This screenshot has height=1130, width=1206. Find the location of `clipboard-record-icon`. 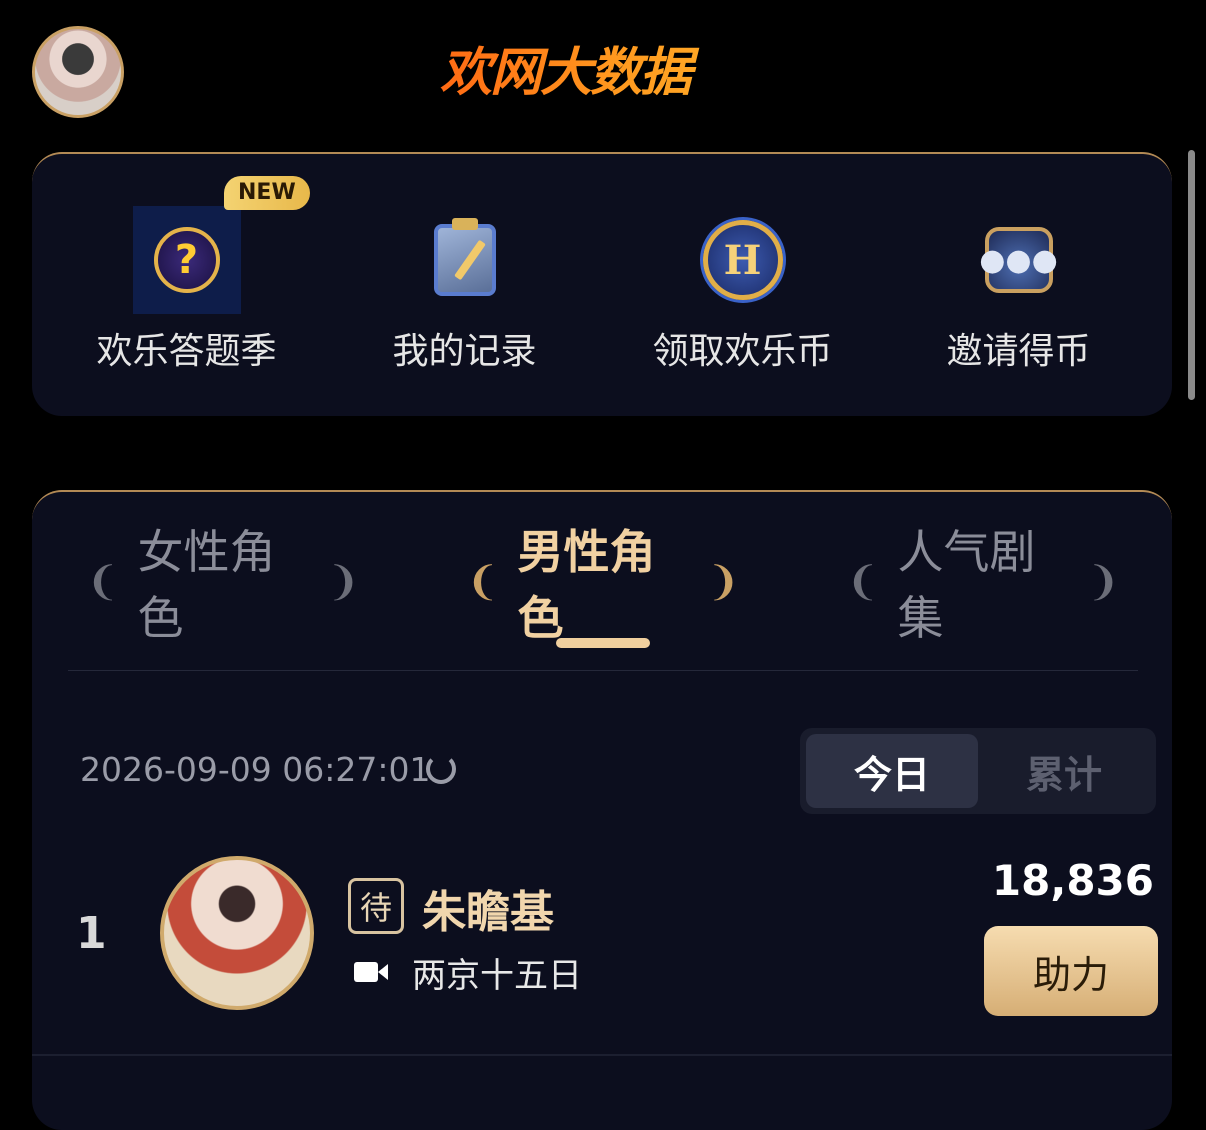

clipboard-record-icon is located at coordinates (465, 260).